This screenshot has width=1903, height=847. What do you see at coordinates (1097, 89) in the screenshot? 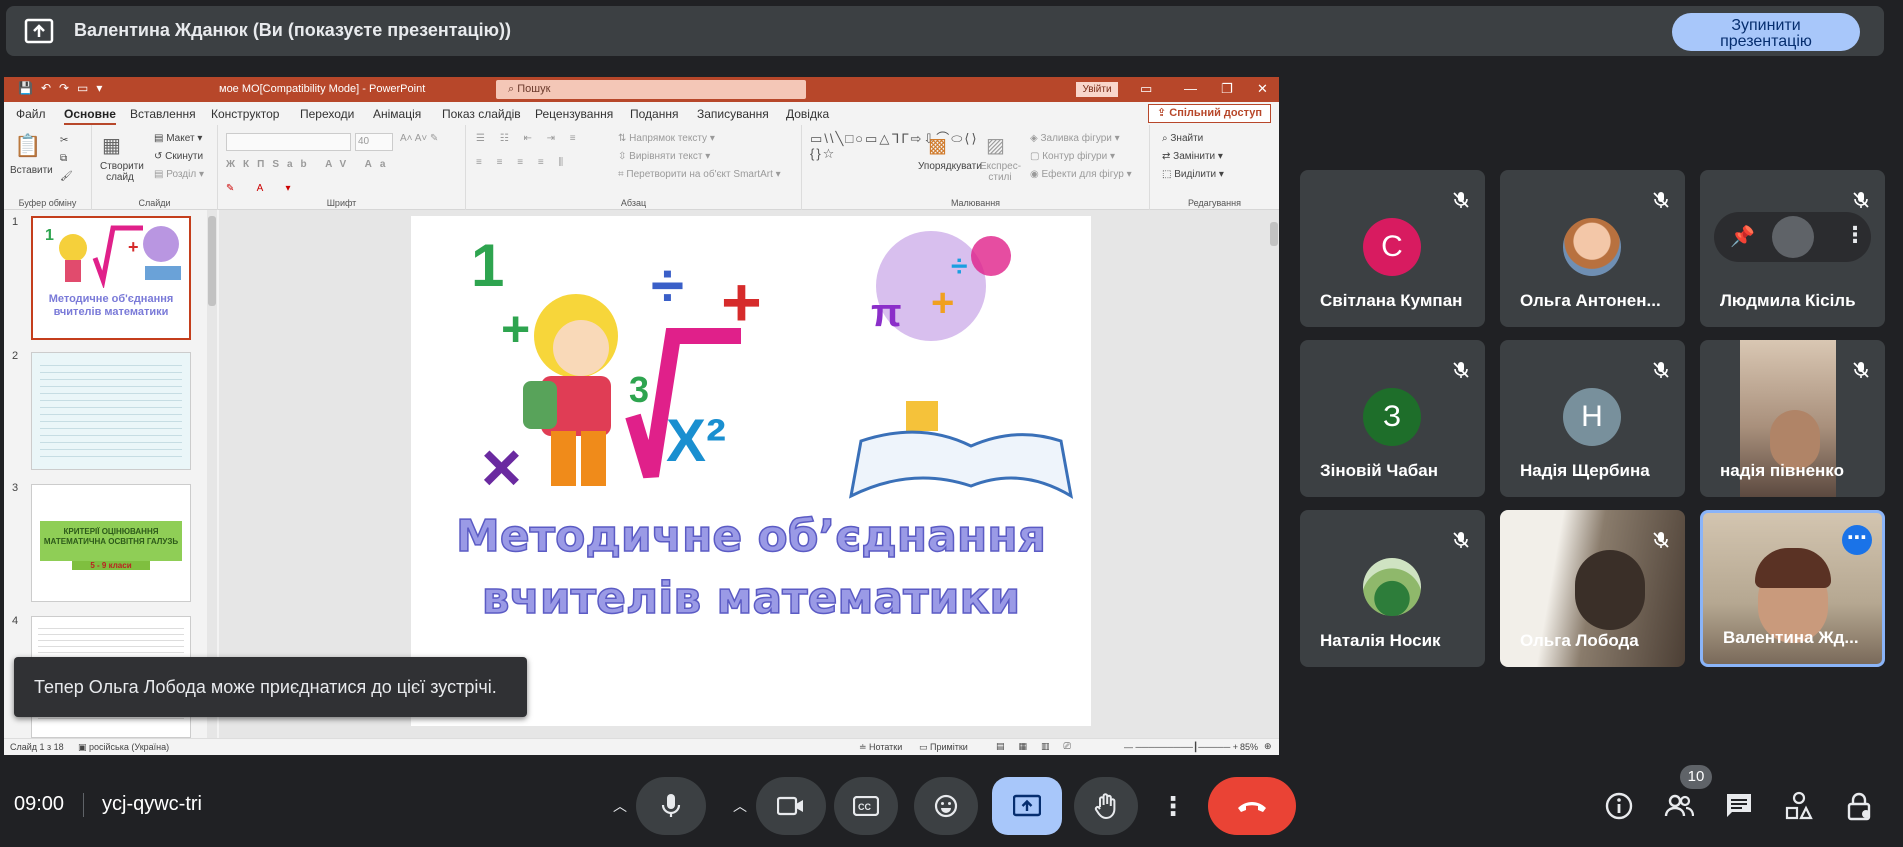
I see `ppt-signin-button: Увійти` at bounding box center [1097, 89].